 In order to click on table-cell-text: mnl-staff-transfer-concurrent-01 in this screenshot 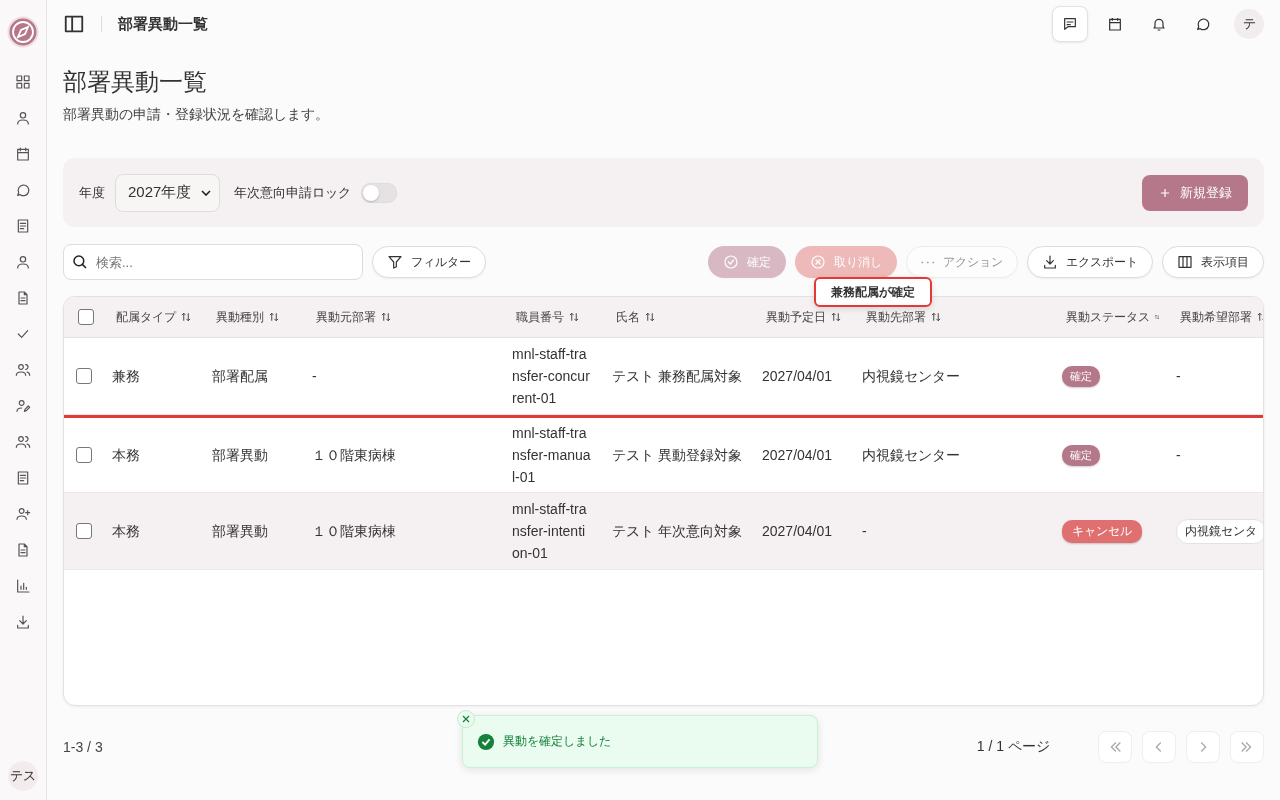, I will do `click(551, 376)`.